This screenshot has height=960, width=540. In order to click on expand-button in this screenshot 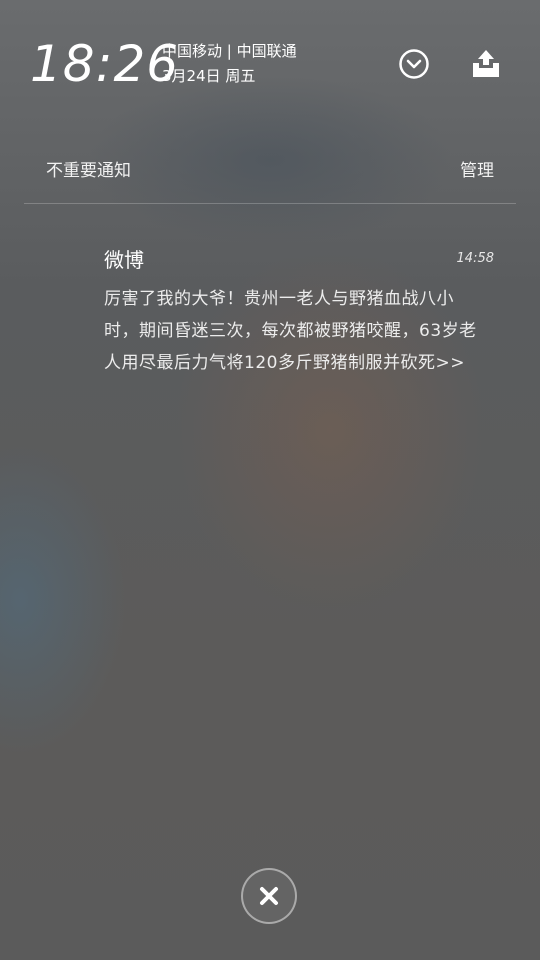, I will do `click(414, 64)`.